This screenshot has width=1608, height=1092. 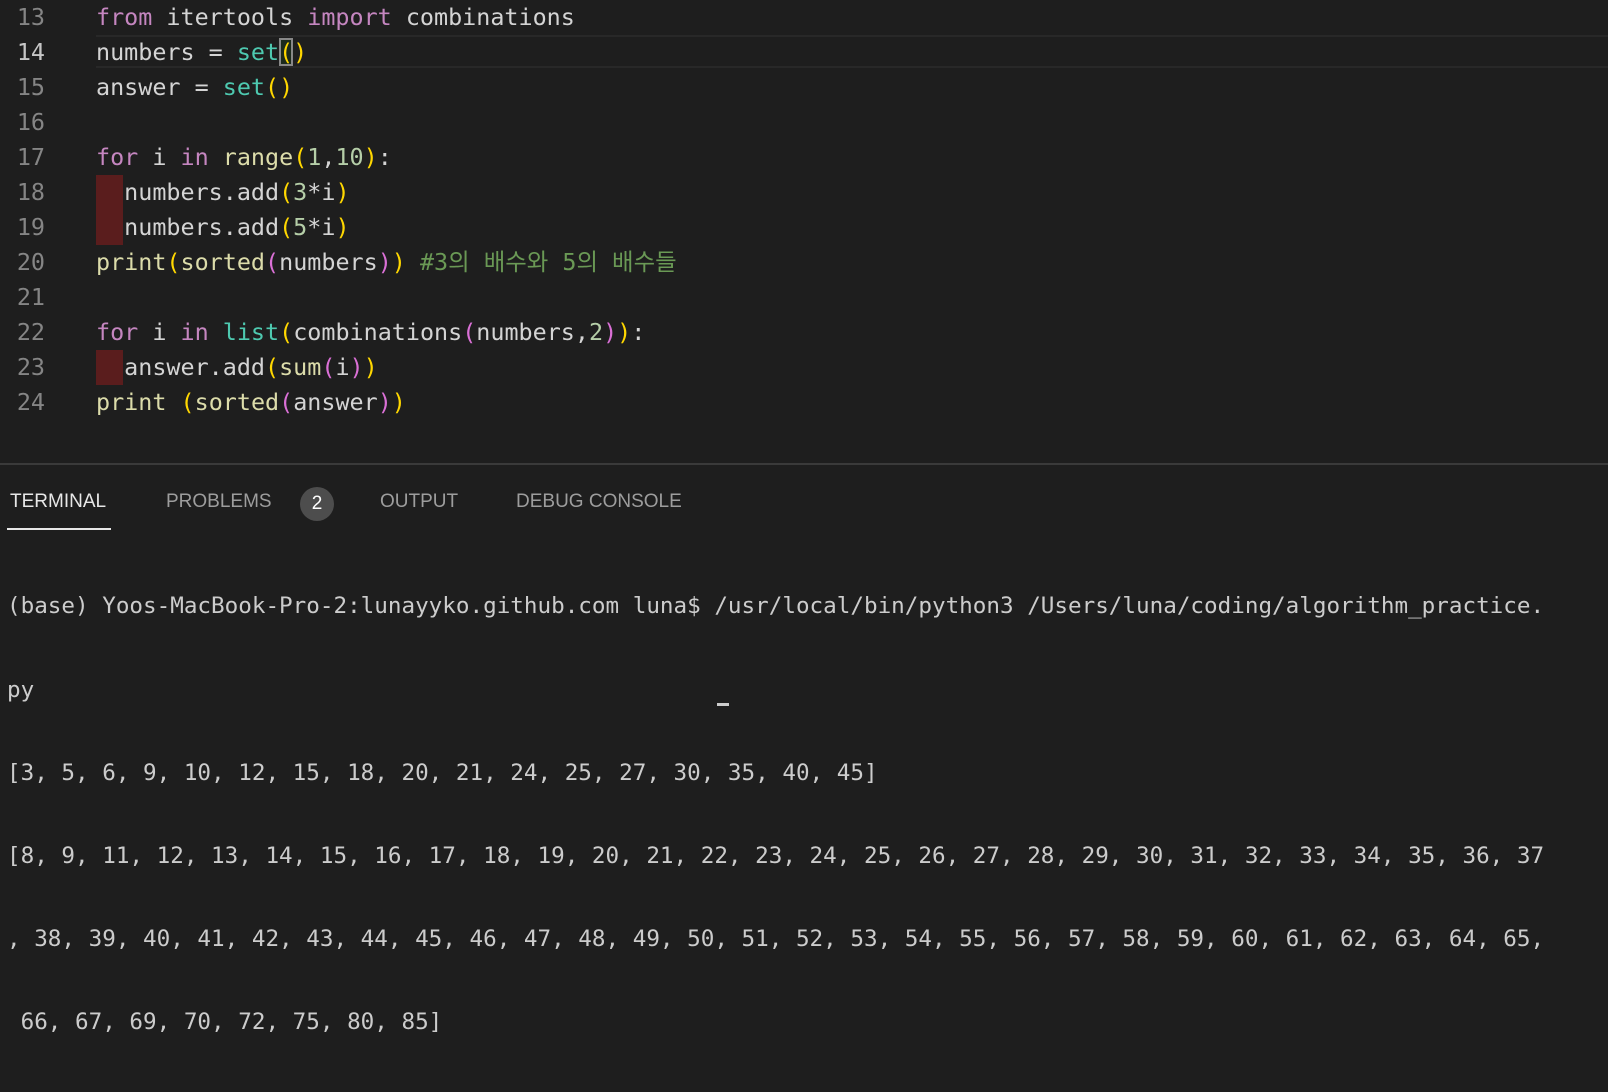 I want to click on code-line: 15 answer = set(), so click(x=804, y=87).